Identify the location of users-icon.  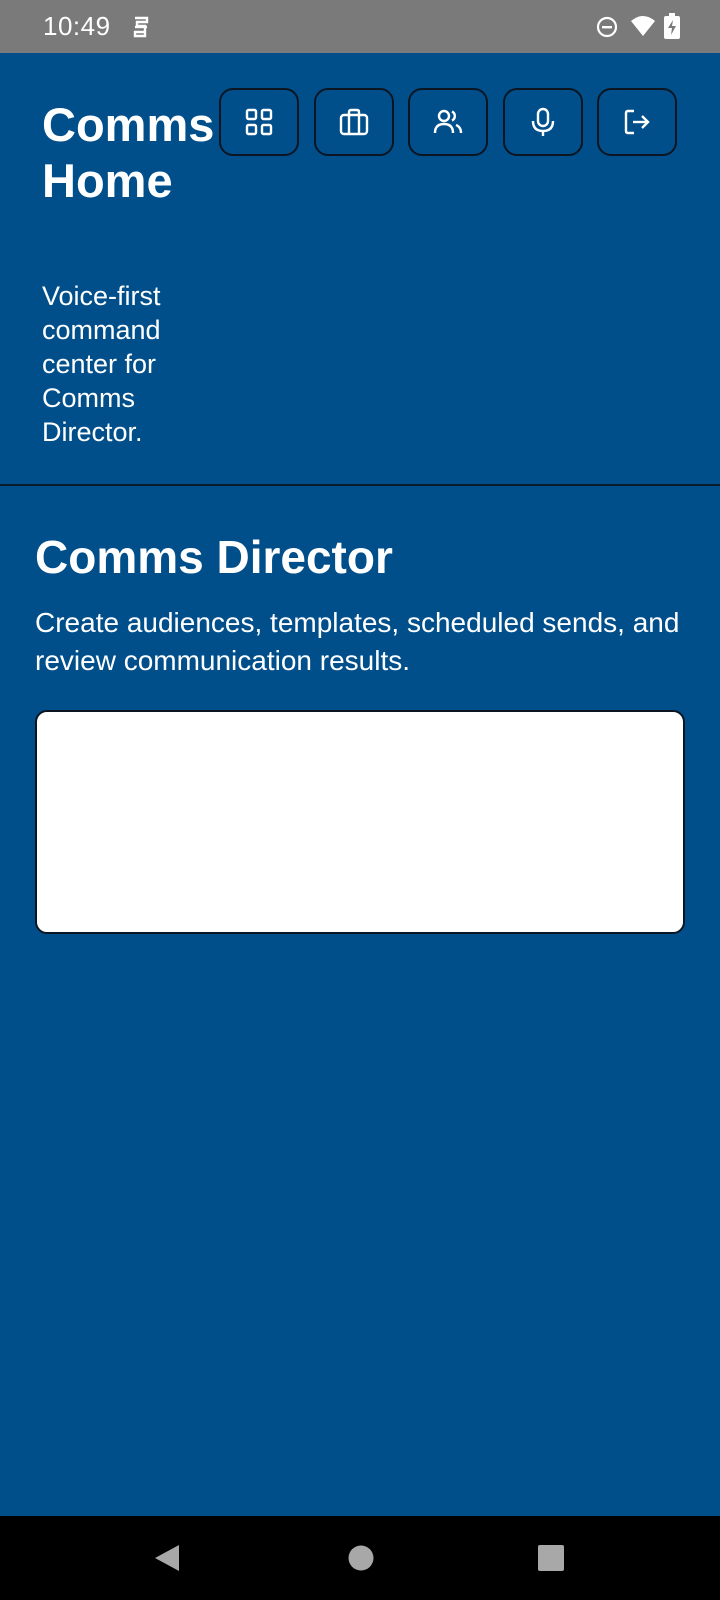
(448, 121).